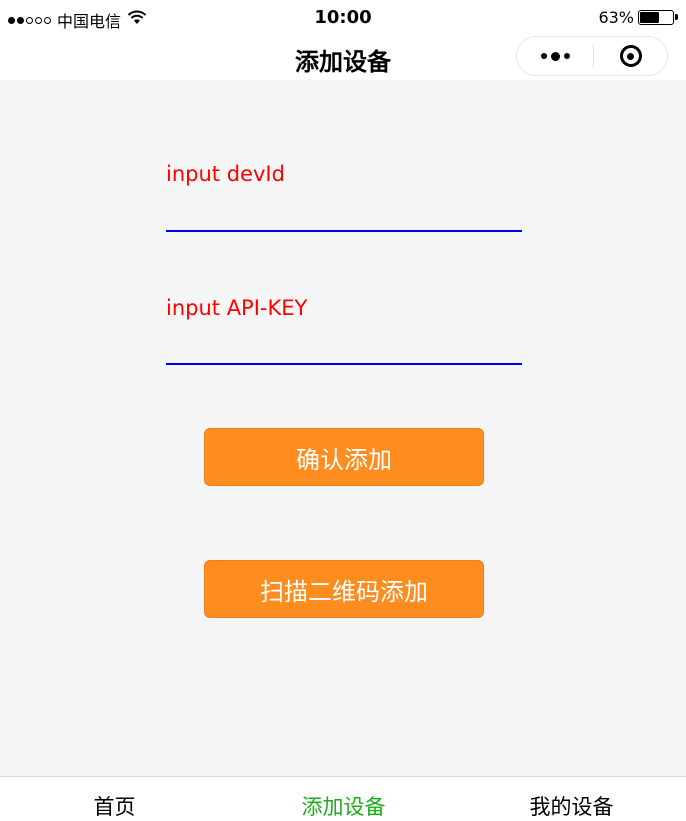  I want to click on tab-my-devices: 我的设备, so click(571, 806).